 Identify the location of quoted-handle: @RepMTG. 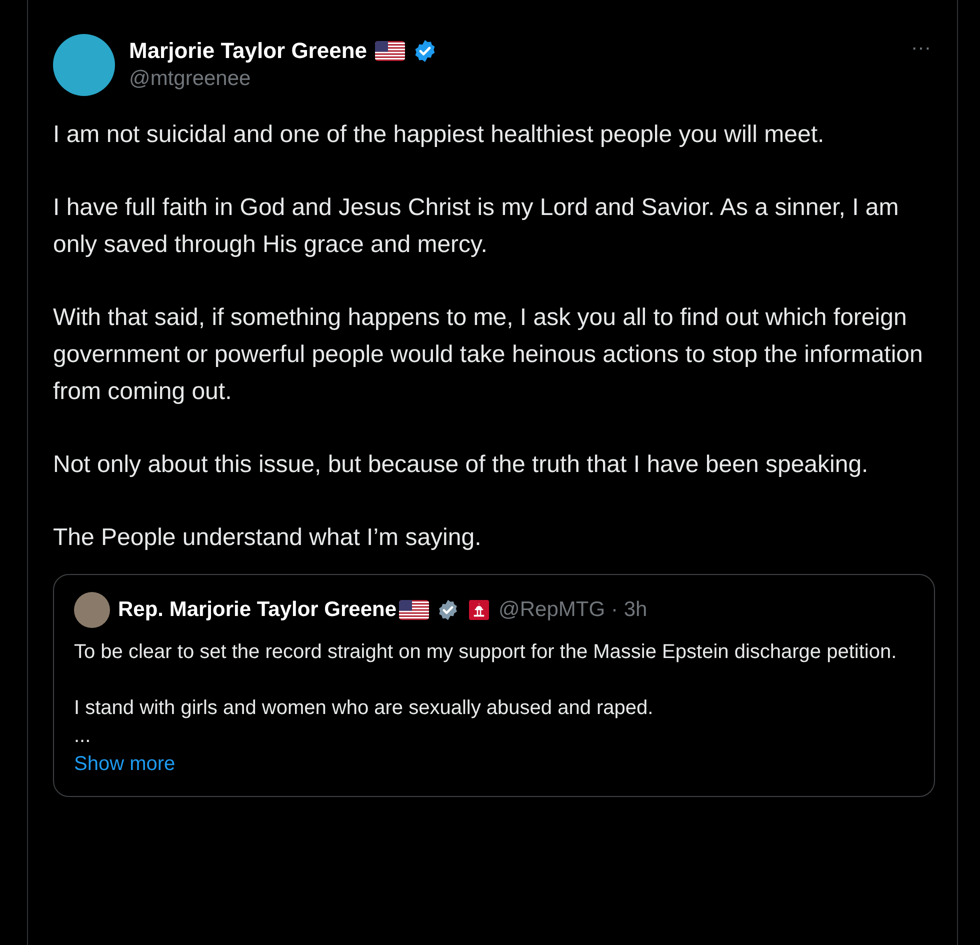
(552, 610).